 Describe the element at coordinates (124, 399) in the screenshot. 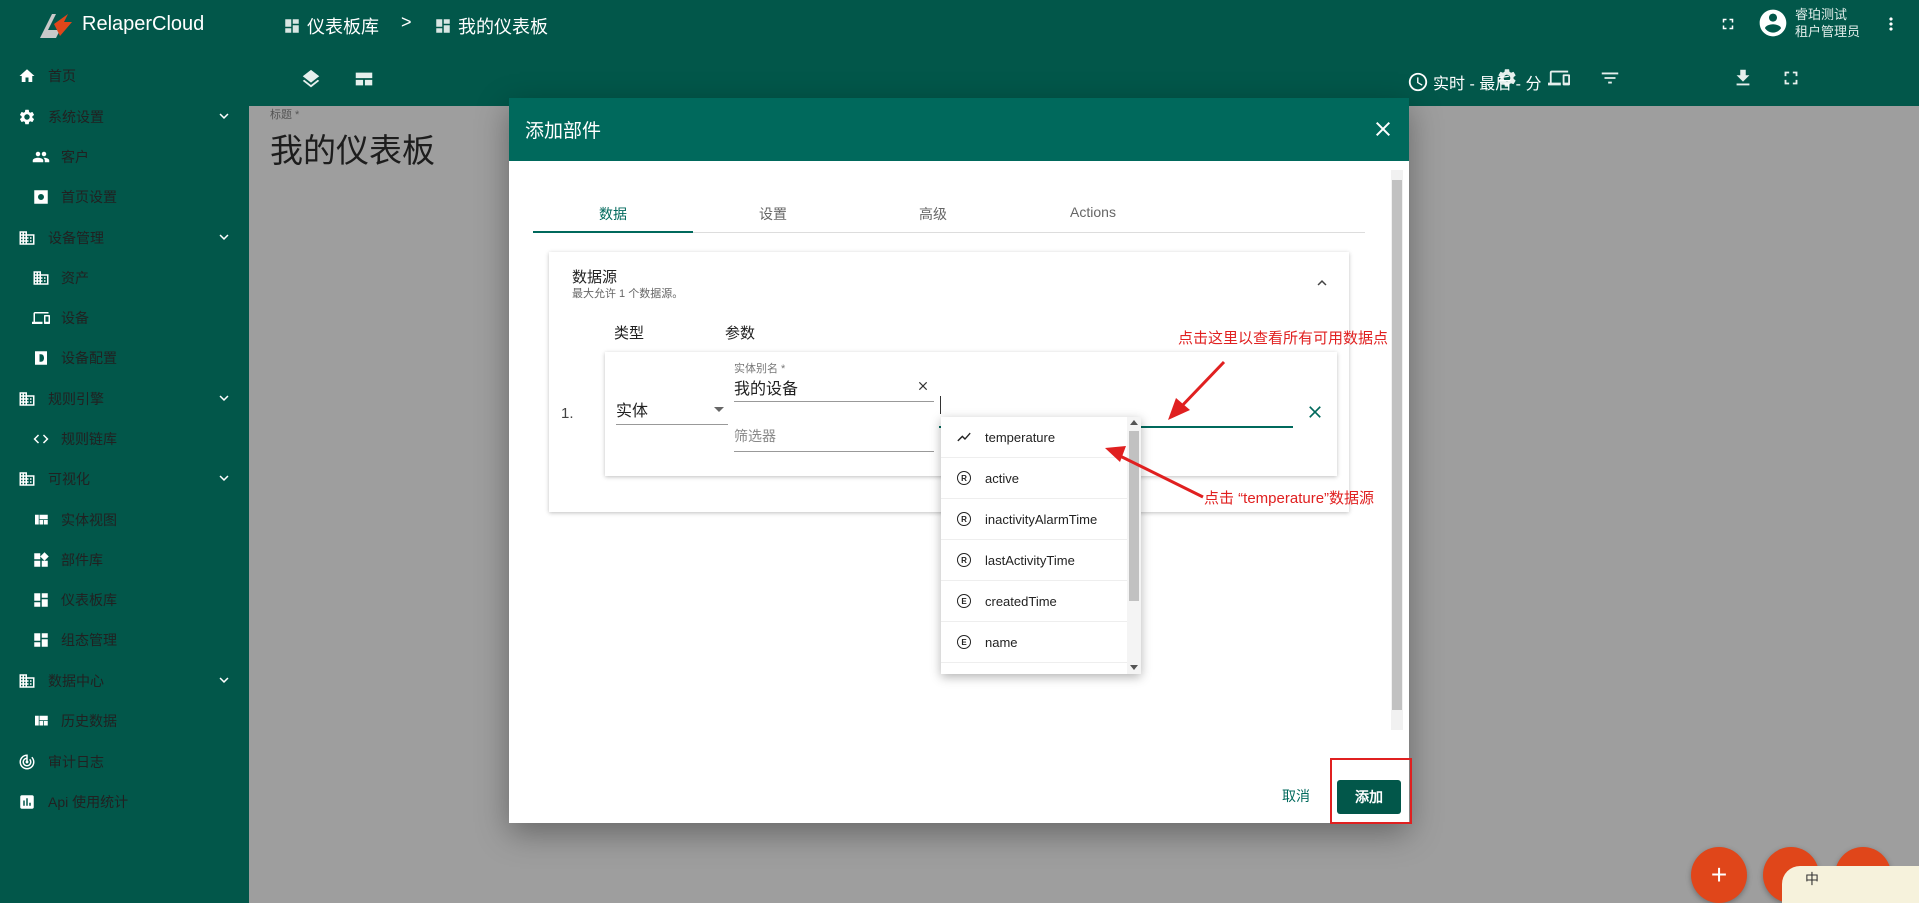

I see `sidebar-item: 规则引擎` at that location.